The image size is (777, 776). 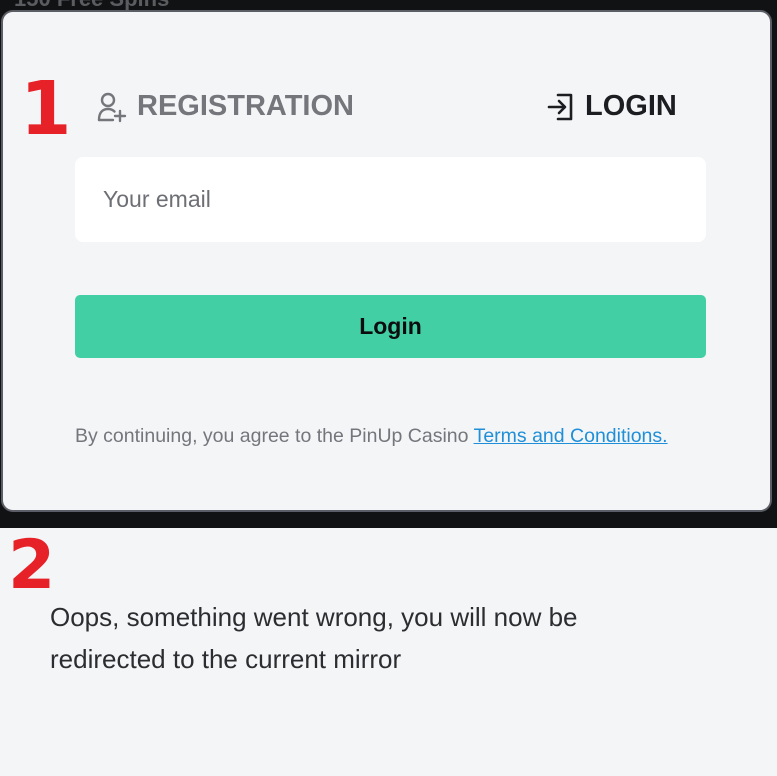 I want to click on terms-link: Terms and Conditions., so click(x=571, y=436).